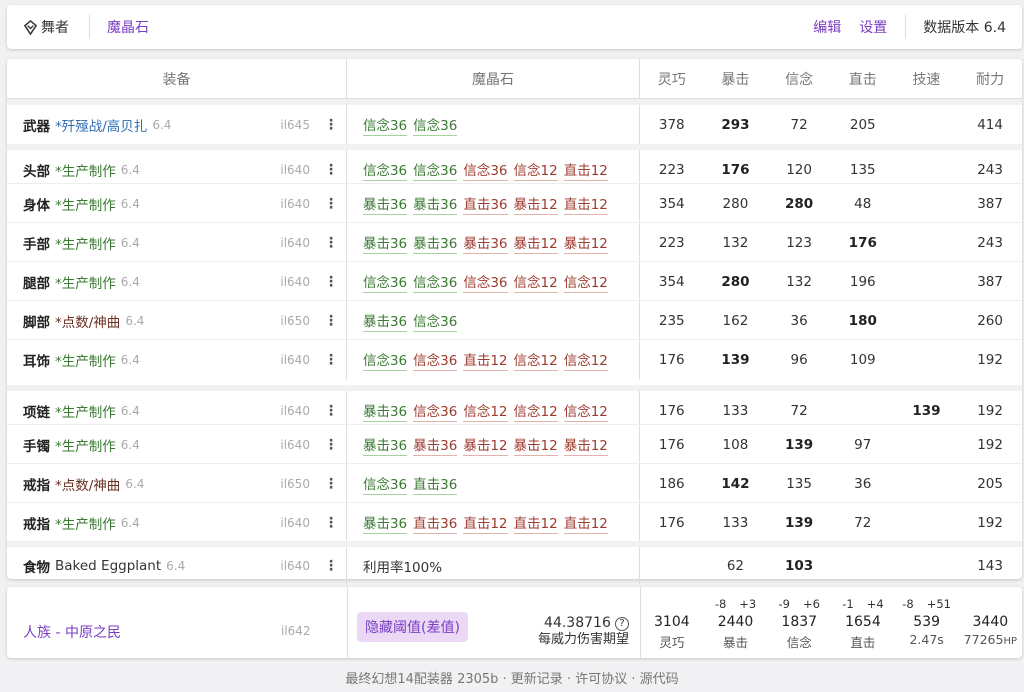 The height and width of the screenshot is (692, 1024). Describe the element at coordinates (177, 566) in the screenshot. I see `equip-cell: 食物 Baked Eggplant 6.4 il640 ⋮` at that location.